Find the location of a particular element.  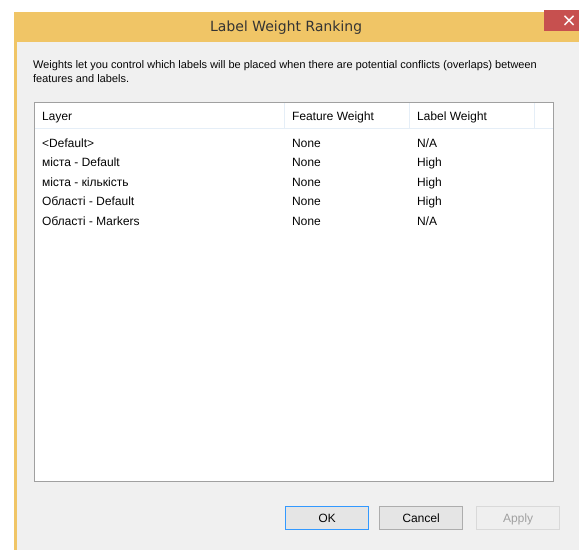

table-cell-text: Області - Markers is located at coordinates (91, 221).